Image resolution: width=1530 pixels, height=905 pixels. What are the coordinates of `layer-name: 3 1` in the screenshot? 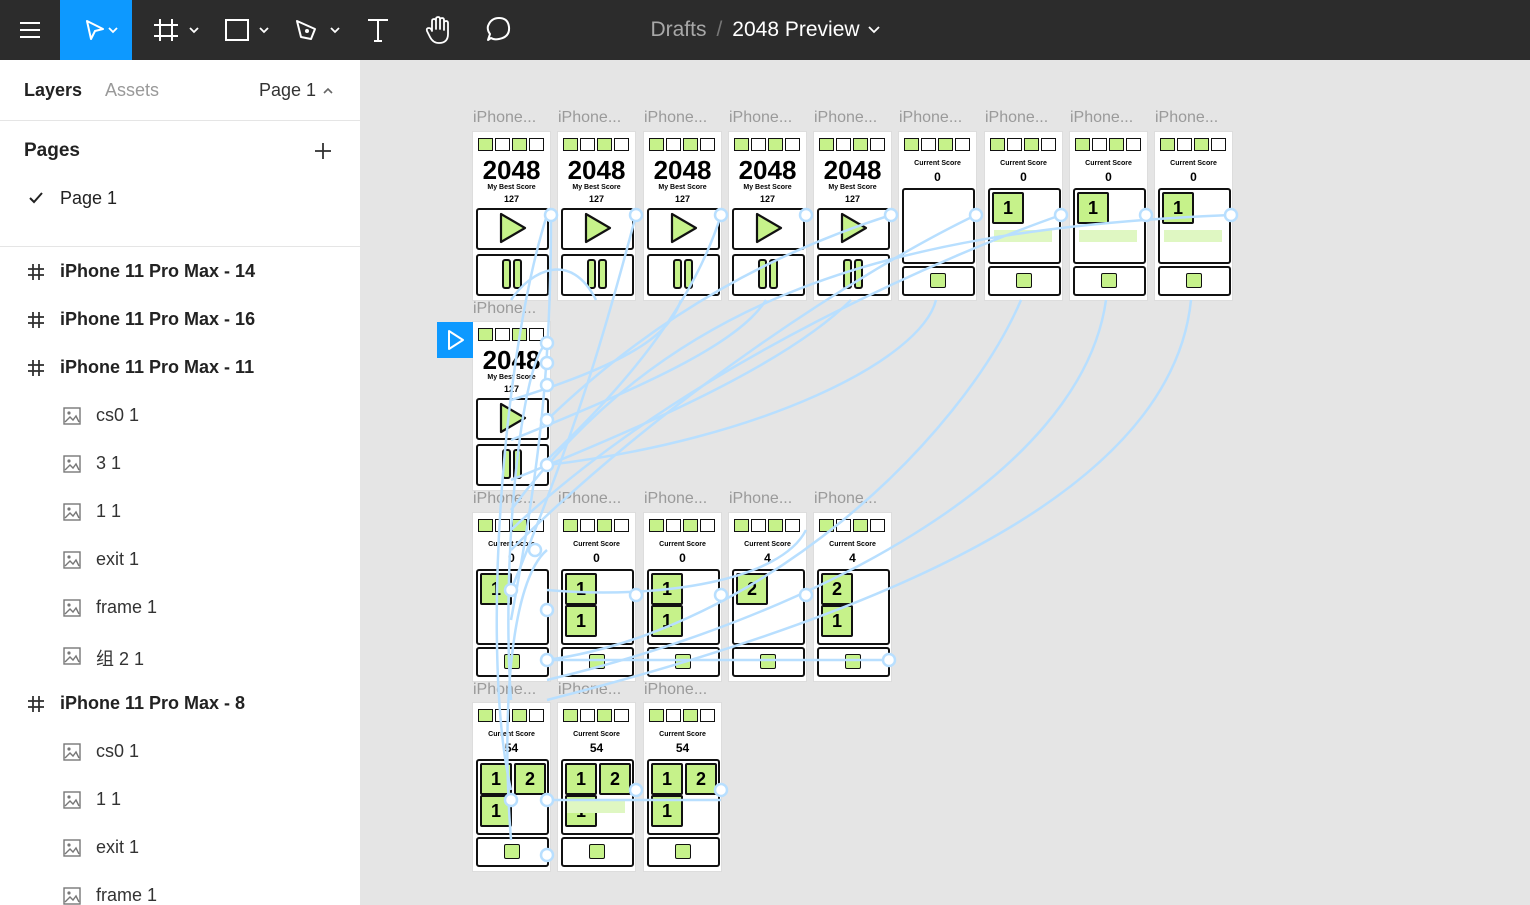 It's located at (109, 463).